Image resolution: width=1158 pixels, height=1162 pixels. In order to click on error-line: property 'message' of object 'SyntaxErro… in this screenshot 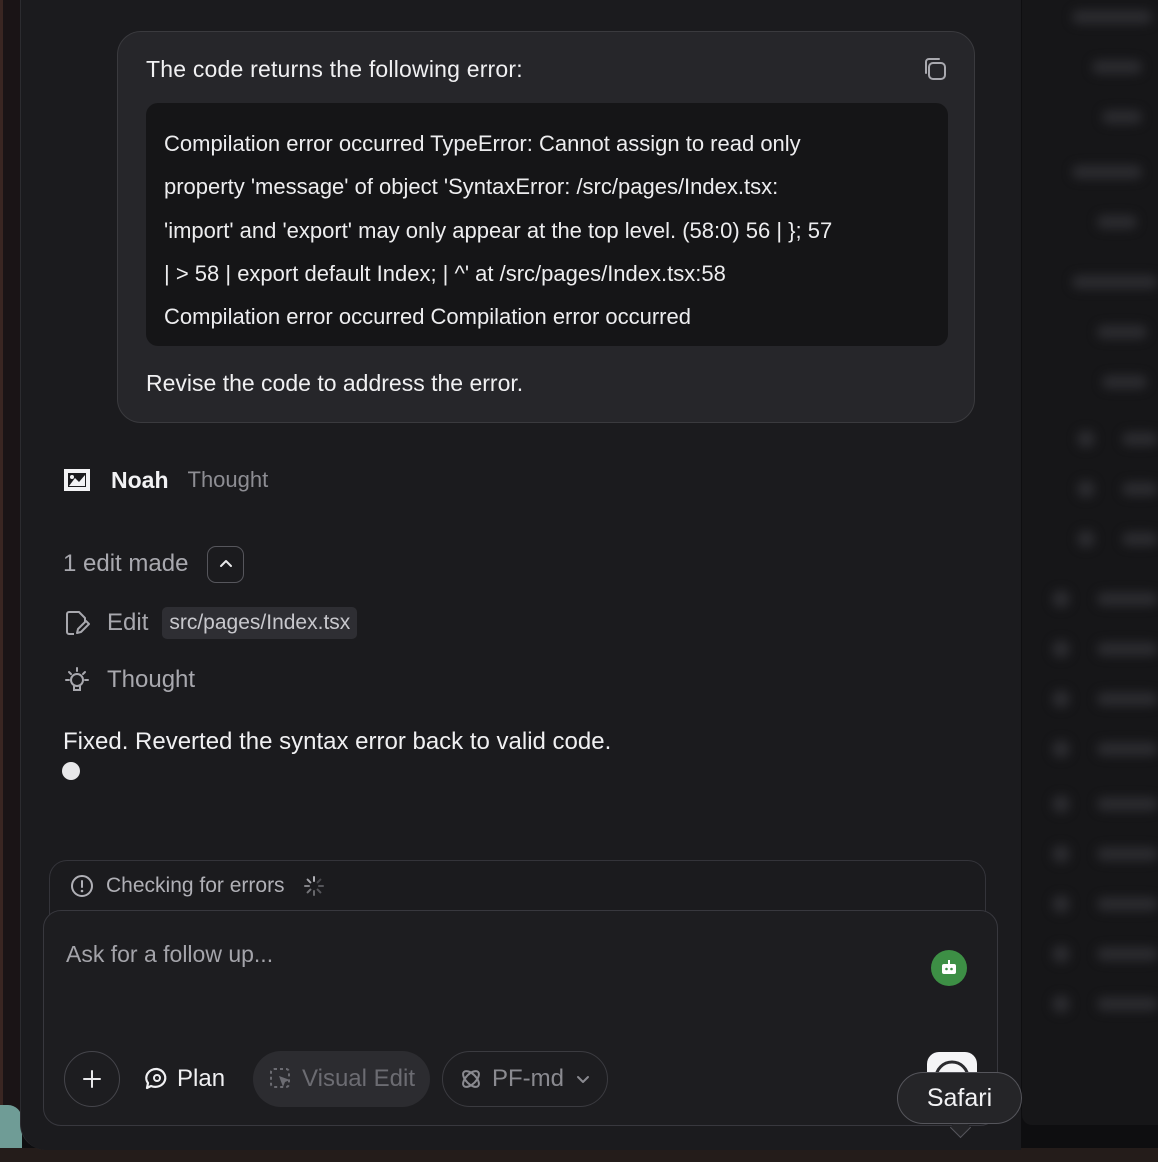, I will do `click(471, 187)`.